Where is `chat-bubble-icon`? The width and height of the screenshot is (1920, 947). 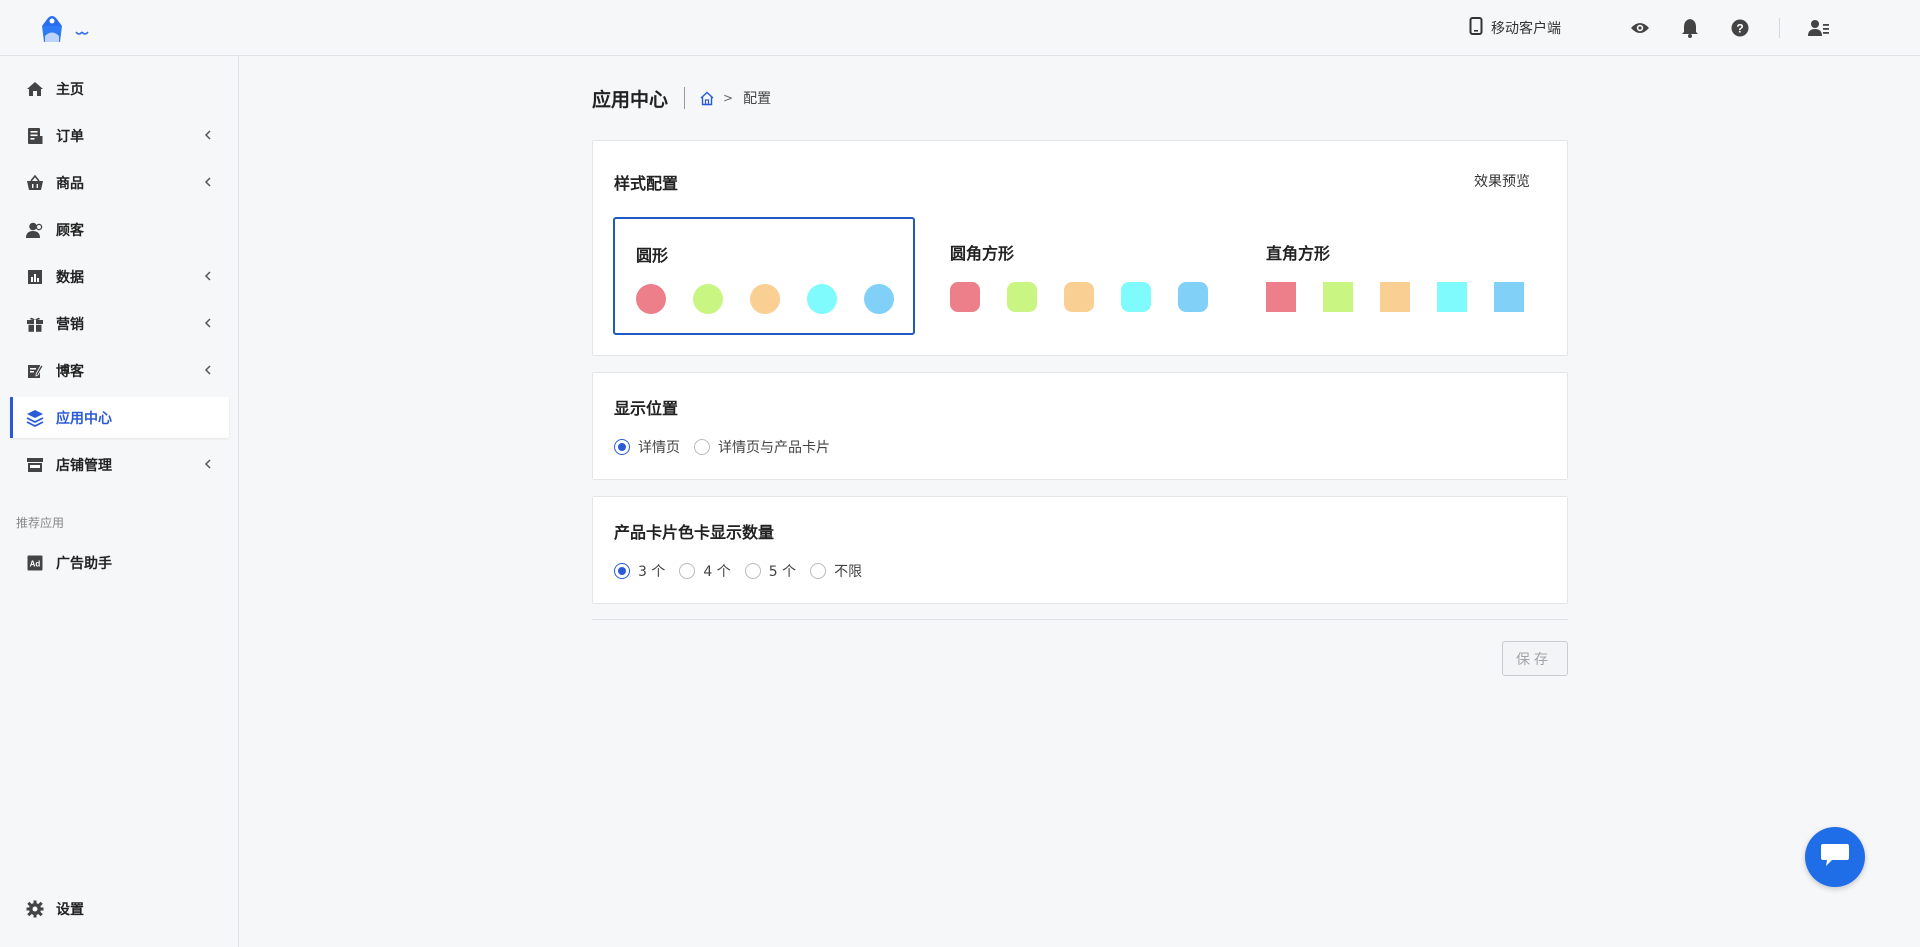 chat-bubble-icon is located at coordinates (1835, 857).